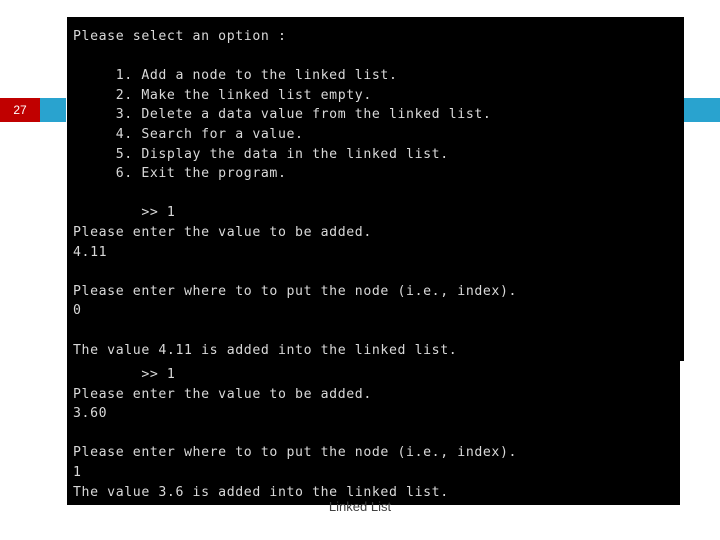 This screenshot has height=540, width=720. I want to click on console-line: Please select an option :, so click(180, 36).